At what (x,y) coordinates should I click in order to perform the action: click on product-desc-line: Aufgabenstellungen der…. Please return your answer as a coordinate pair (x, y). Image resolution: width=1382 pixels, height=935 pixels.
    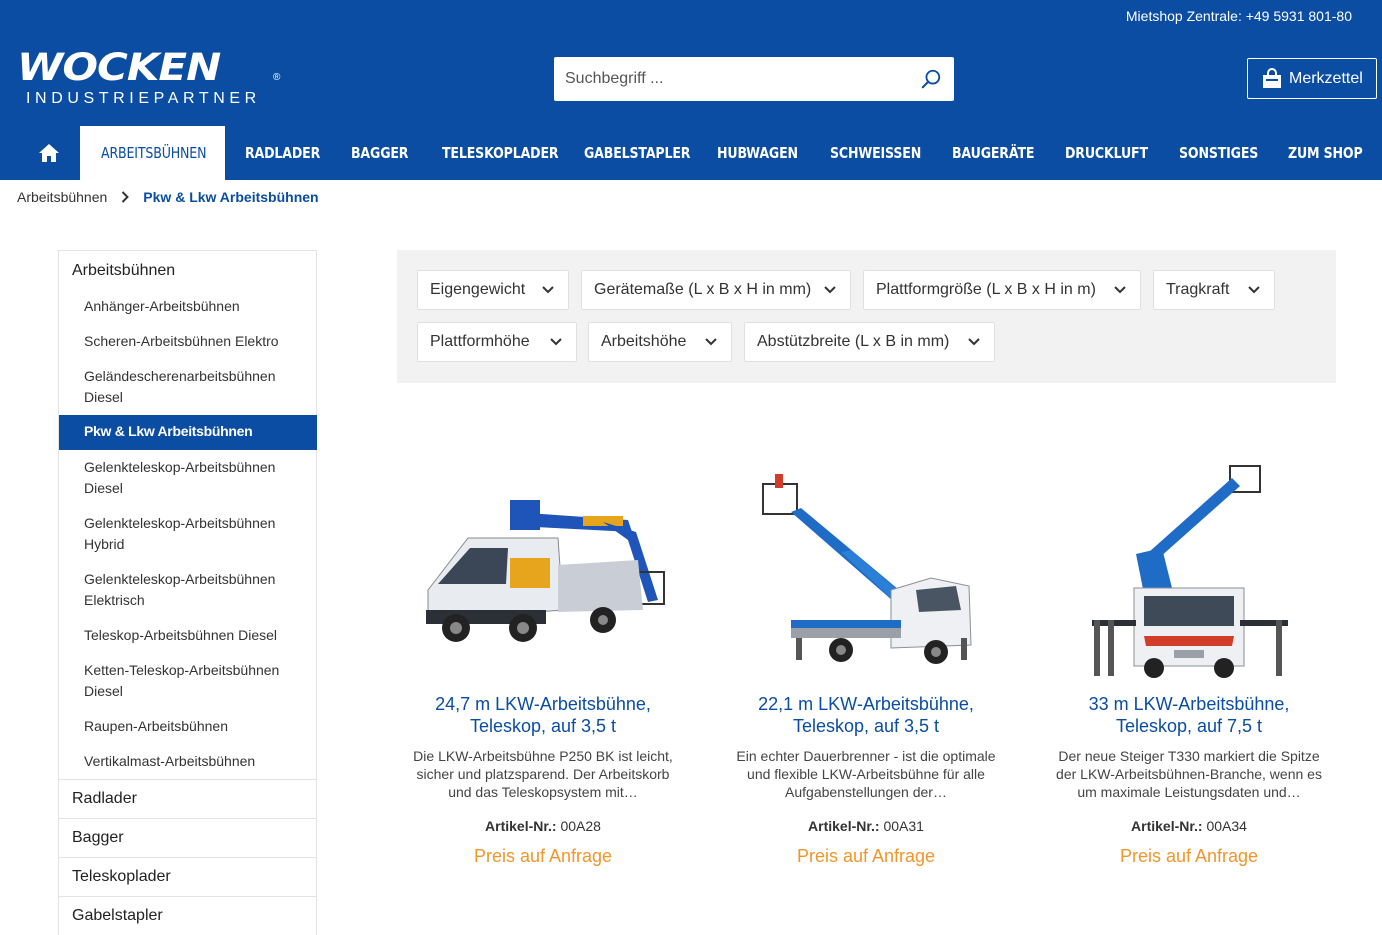
    Looking at the image, I should click on (866, 792).